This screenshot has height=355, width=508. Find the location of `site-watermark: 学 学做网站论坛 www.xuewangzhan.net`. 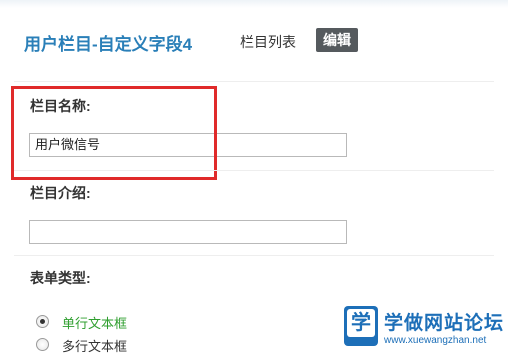

site-watermark: 学 学做网站论坛 www.xuewangzhan.net is located at coordinates (426, 328).